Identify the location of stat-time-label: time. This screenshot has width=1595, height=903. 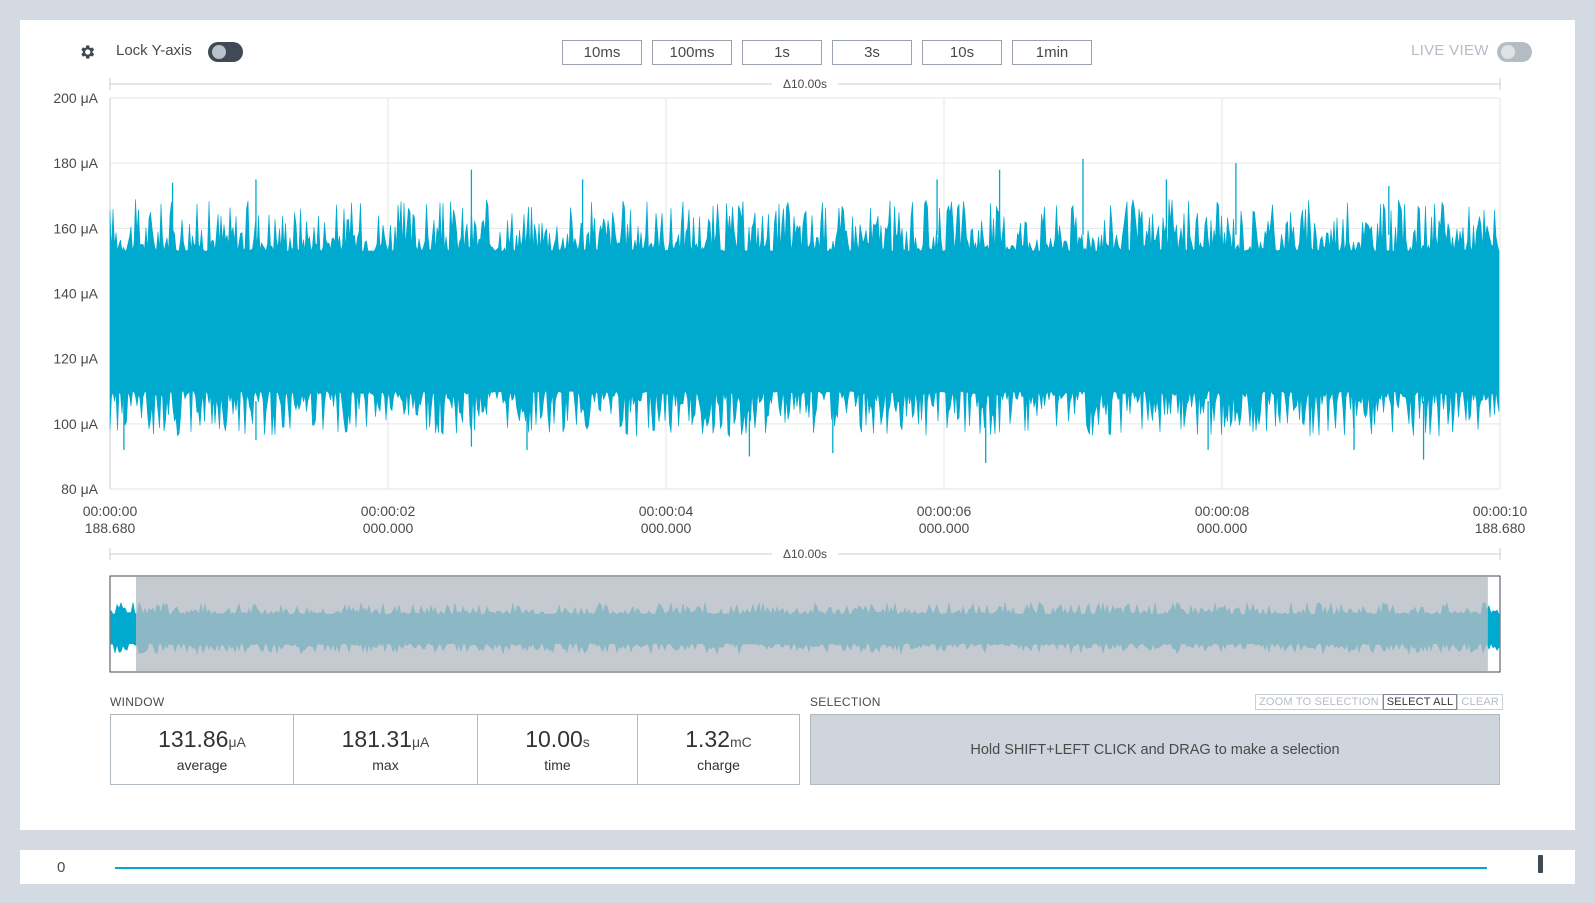
(557, 765).